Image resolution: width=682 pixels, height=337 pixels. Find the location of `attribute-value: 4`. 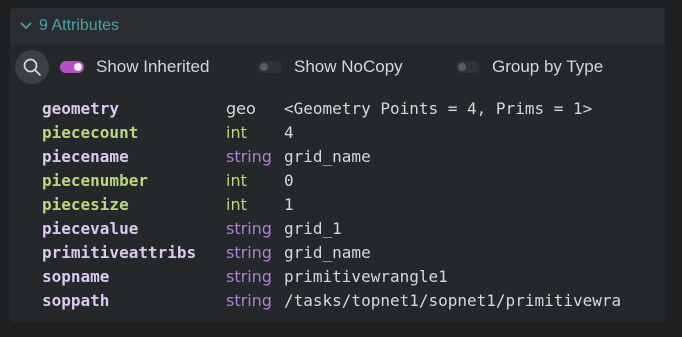

attribute-value: 4 is located at coordinates (289, 132).